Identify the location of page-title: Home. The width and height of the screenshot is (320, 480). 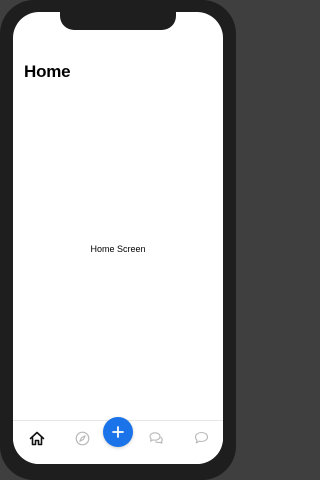
(47, 71).